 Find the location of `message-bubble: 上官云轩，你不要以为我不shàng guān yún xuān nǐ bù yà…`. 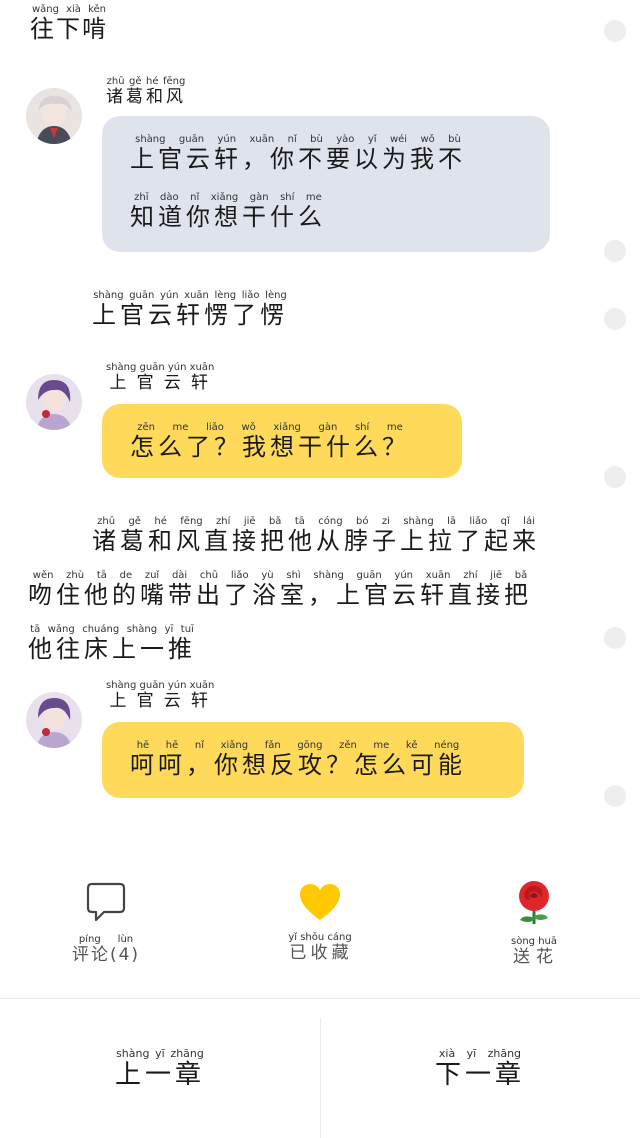

message-bubble: 上官云轩，你不要以为我不shàng guān yún xuān nǐ bù yà… is located at coordinates (326, 184).